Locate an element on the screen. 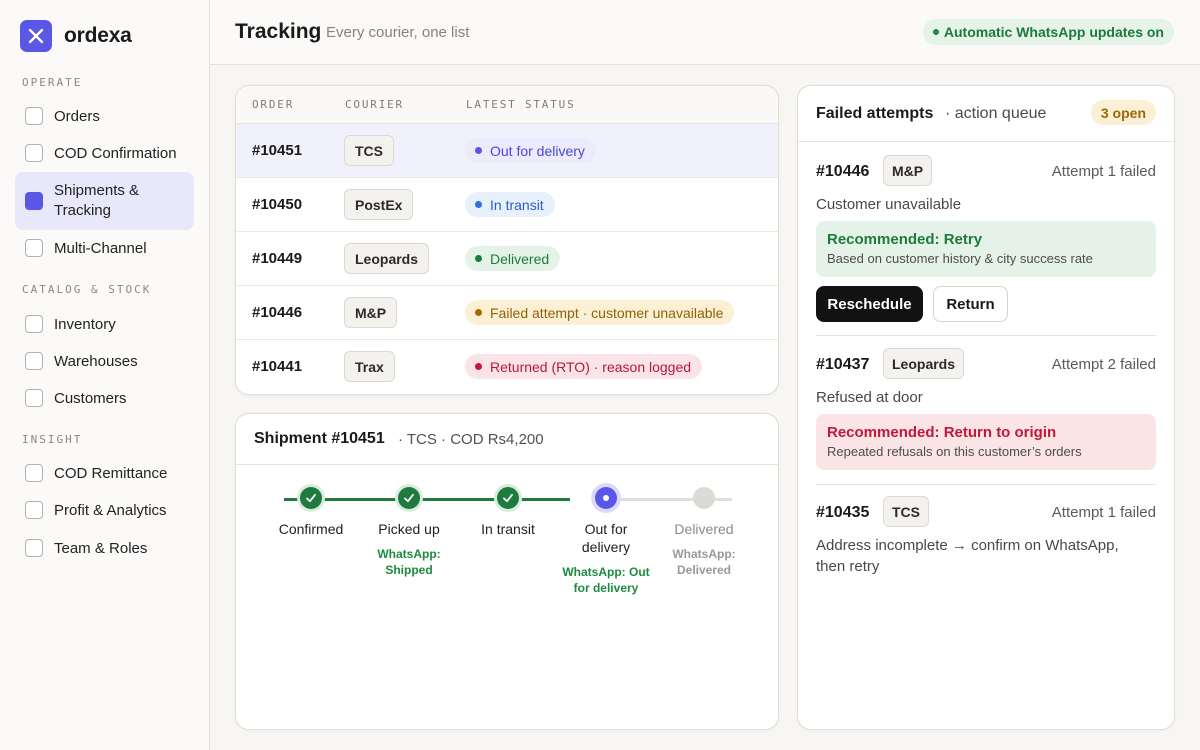  sidebar-item-warehouses: Warehouses is located at coordinates (104, 361).